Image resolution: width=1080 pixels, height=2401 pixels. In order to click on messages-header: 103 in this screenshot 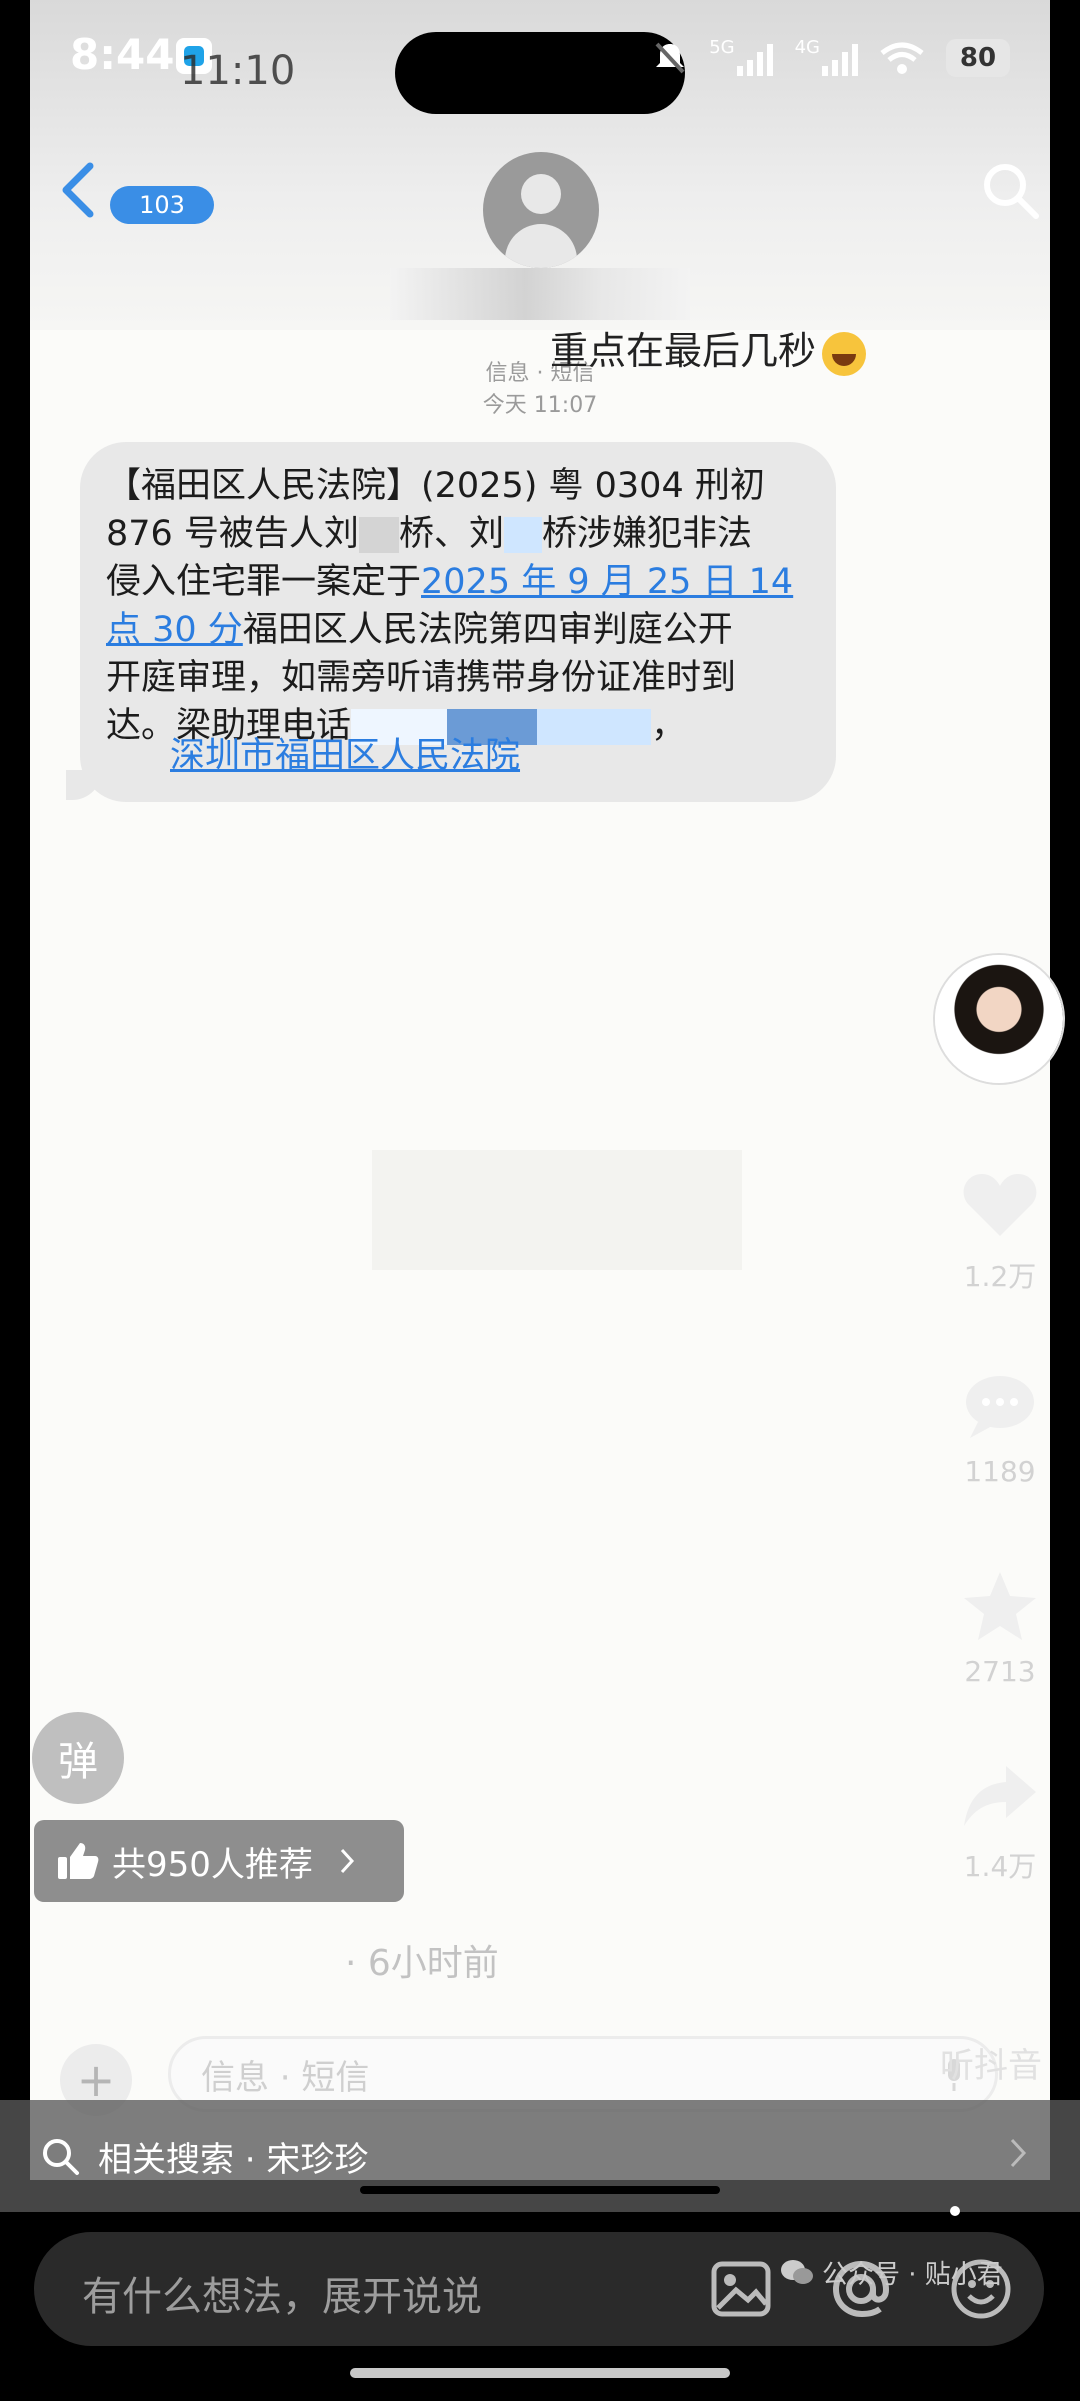, I will do `click(540, 255)`.